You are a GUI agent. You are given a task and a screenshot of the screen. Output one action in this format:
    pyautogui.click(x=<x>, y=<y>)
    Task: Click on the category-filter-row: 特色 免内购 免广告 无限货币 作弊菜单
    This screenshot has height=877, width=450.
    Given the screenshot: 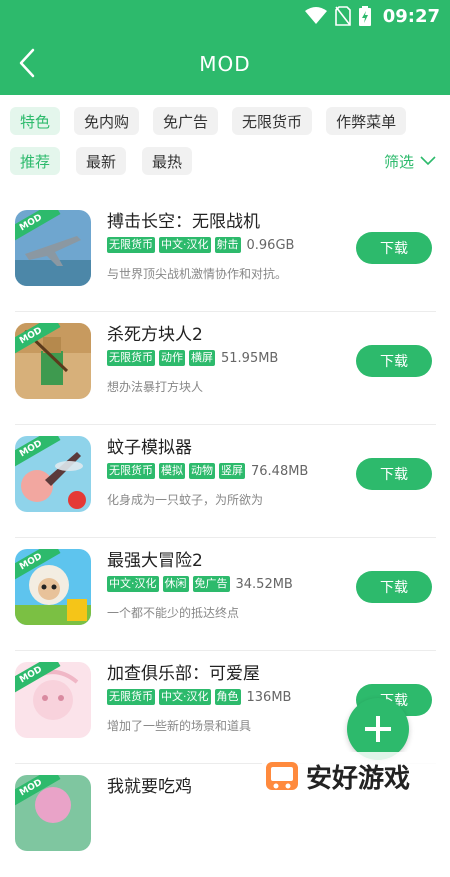 What is the action you would take?
    pyautogui.click(x=225, y=115)
    